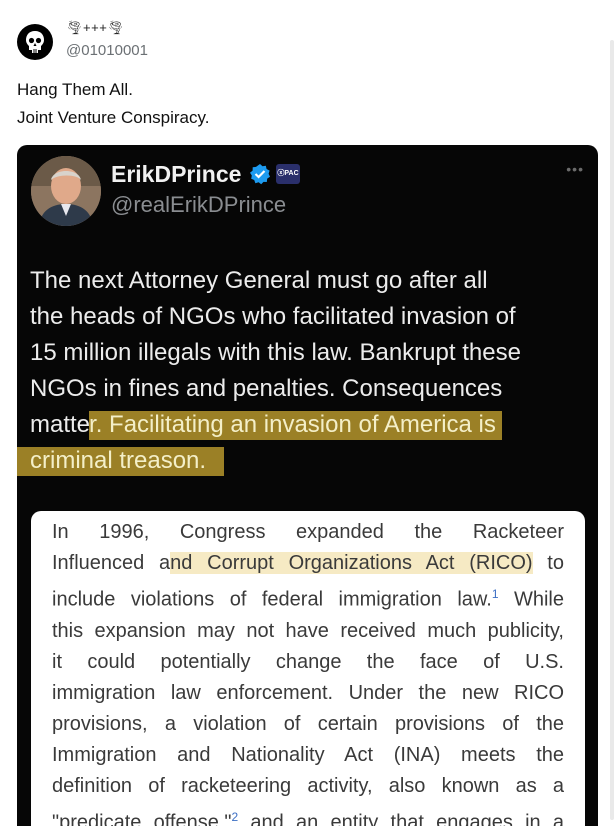 The image size is (615, 826). Describe the element at coordinates (260, 174) in the screenshot. I see `verified-badge-icon` at that location.